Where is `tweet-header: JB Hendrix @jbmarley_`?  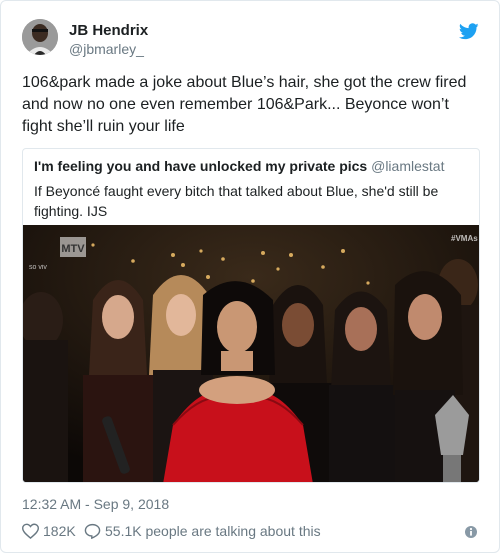
tweet-header: JB Hendrix @jbmarley_ is located at coordinates (250, 39).